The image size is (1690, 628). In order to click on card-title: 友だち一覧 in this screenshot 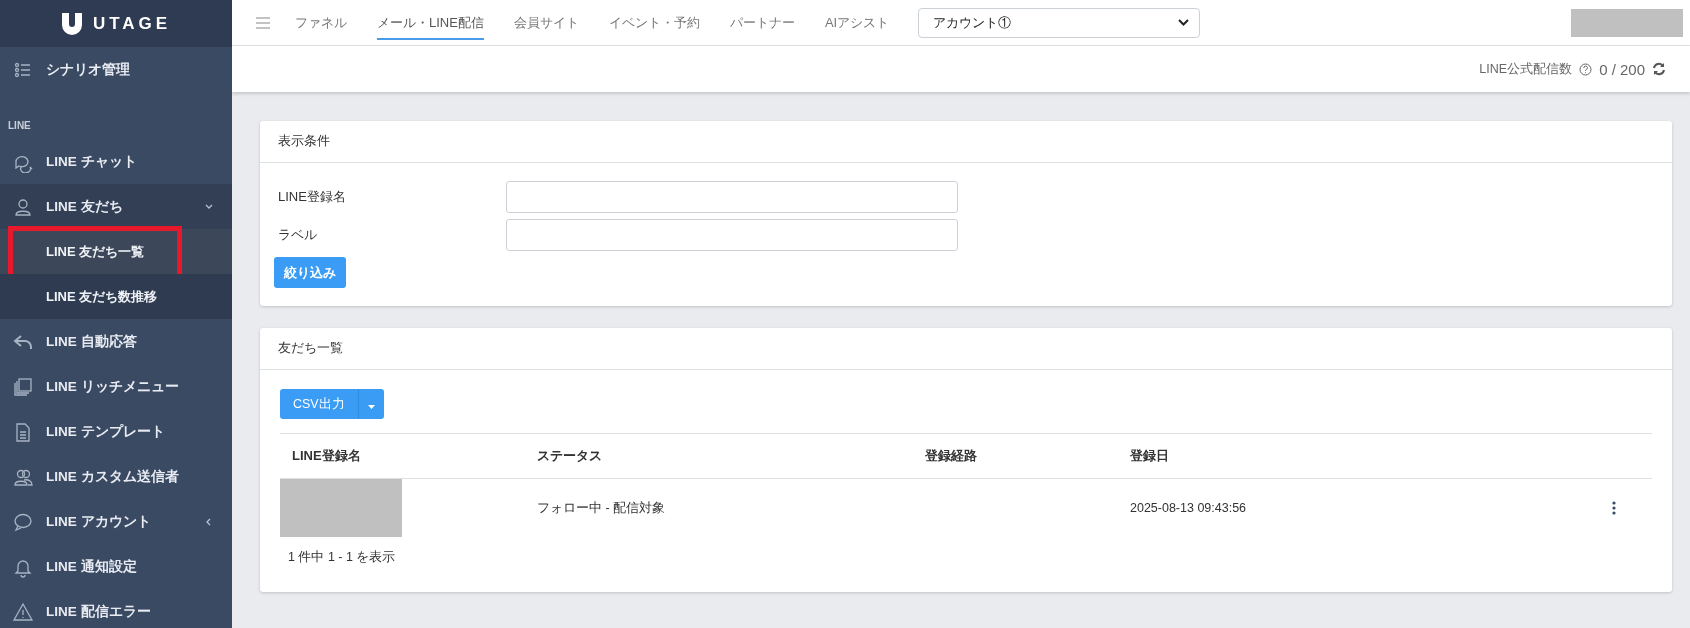, I will do `click(966, 349)`.